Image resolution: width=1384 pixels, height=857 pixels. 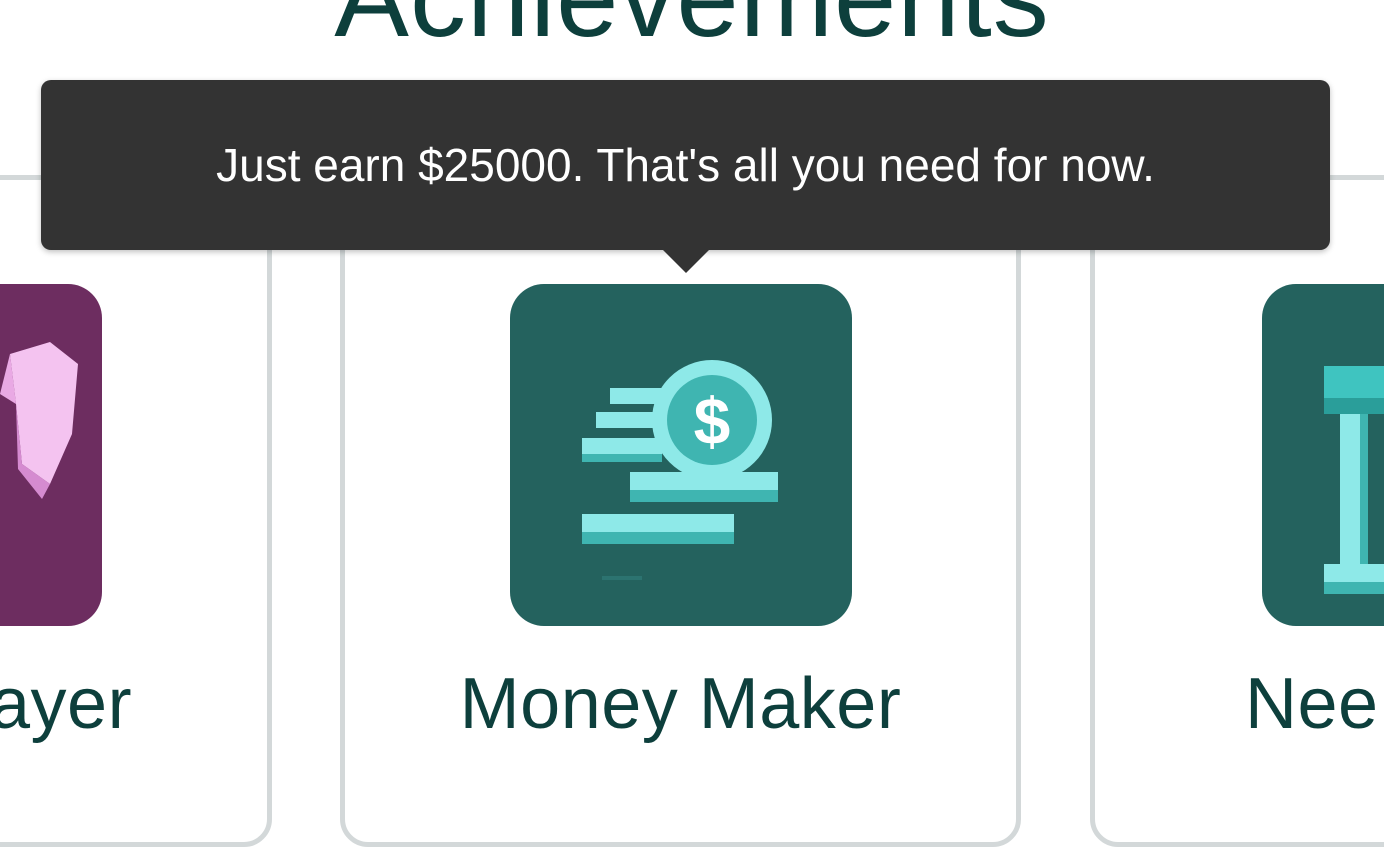 I want to click on achievement-label-left: ayer, so click(x=66, y=704).